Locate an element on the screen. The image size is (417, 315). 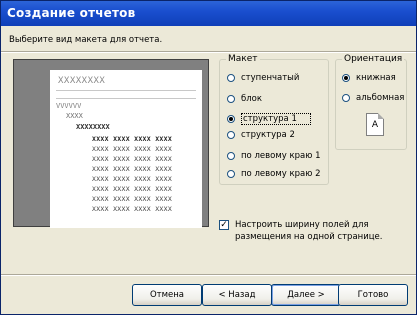
preview-group-level-1: VVVVVV is located at coordinates (69, 106).